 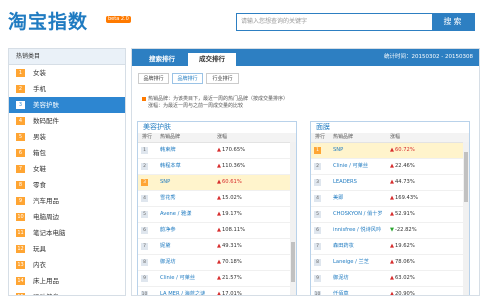 I want to click on table-row: 6 innisfree / 悦诗风吟 ▼-22.82%, so click(x=390, y=231).